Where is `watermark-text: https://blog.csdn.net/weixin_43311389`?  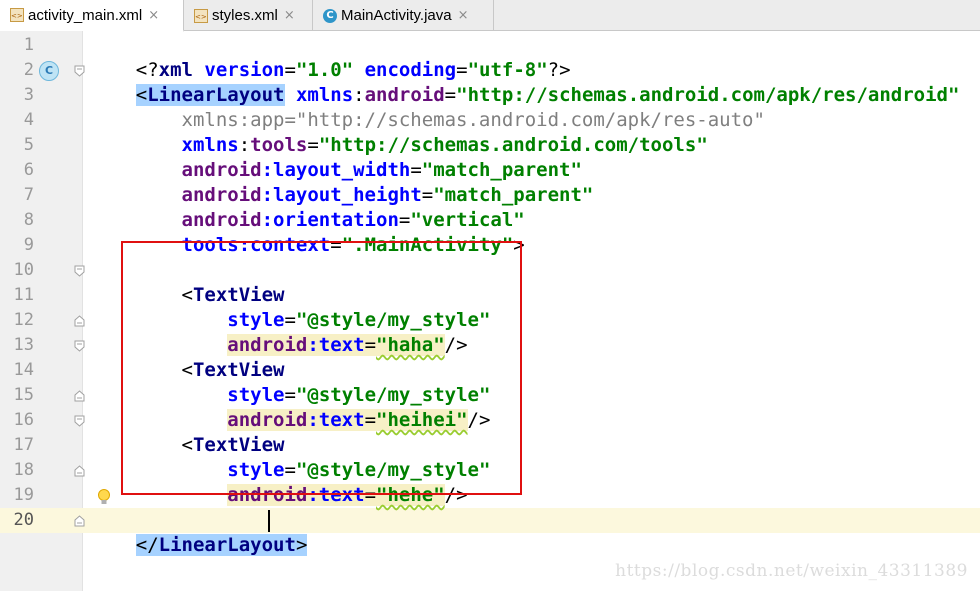 watermark-text: https://blog.csdn.net/weixin_43311389 is located at coordinates (791, 571).